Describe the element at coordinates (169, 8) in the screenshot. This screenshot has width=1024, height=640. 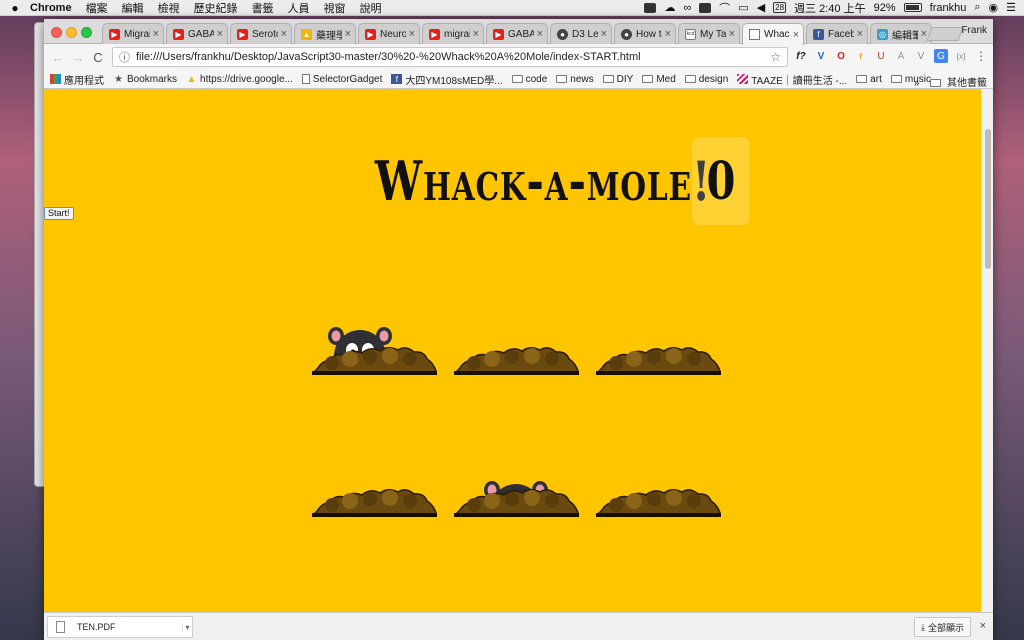
I see `menu-view: 檢視` at that location.